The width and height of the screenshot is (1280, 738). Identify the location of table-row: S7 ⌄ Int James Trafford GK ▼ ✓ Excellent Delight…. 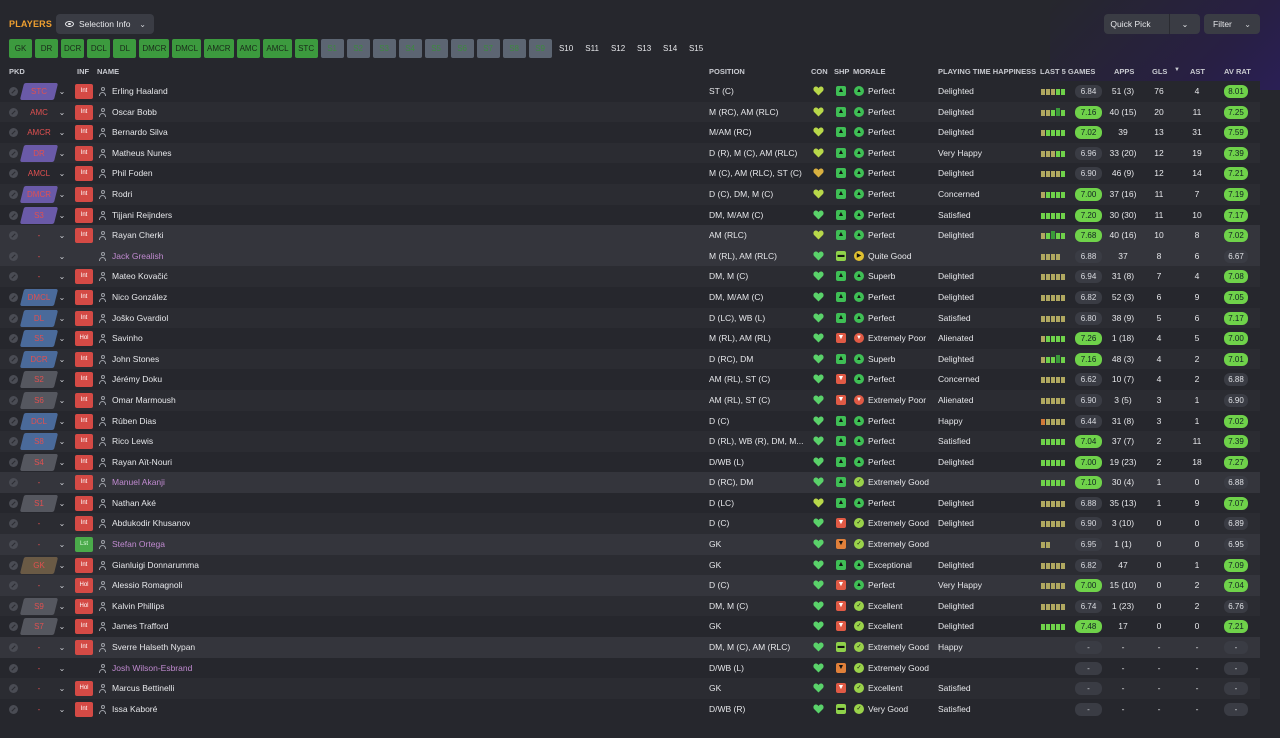
(630, 627).